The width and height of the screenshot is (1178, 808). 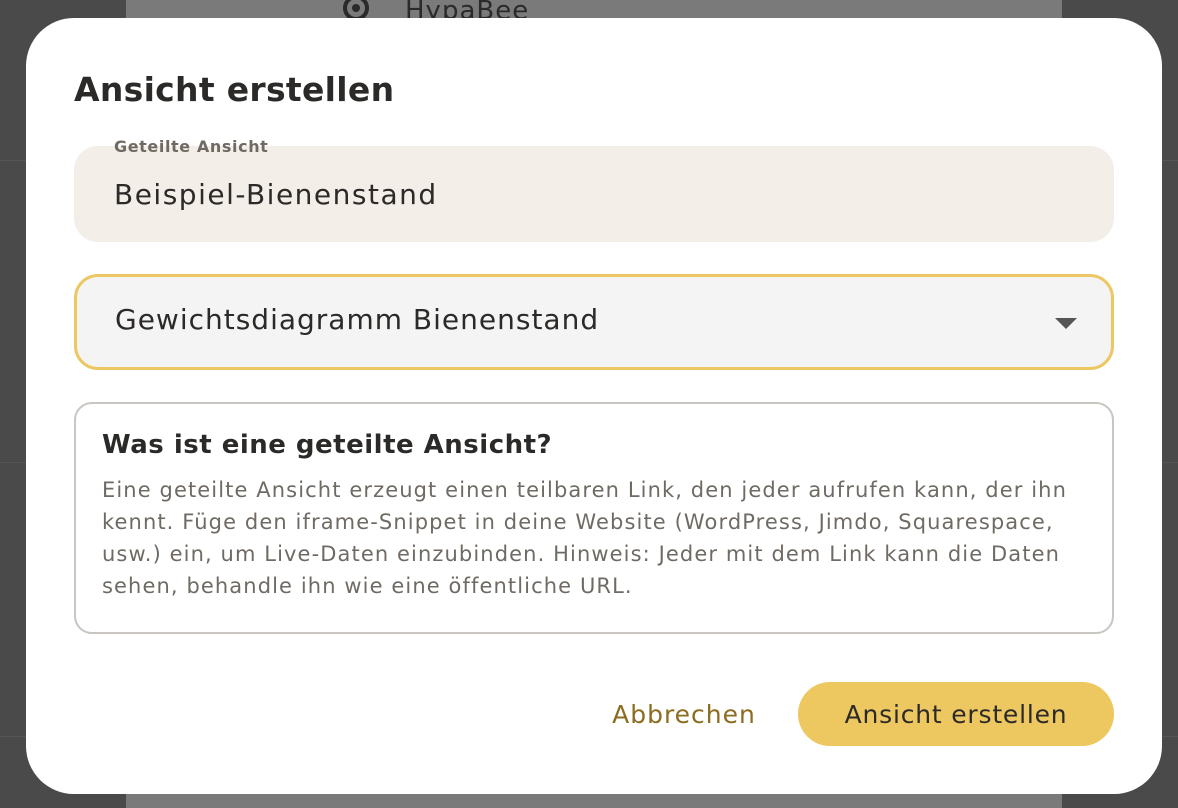 I want to click on create-view-button: Ansicht erstellen, so click(x=956, y=714).